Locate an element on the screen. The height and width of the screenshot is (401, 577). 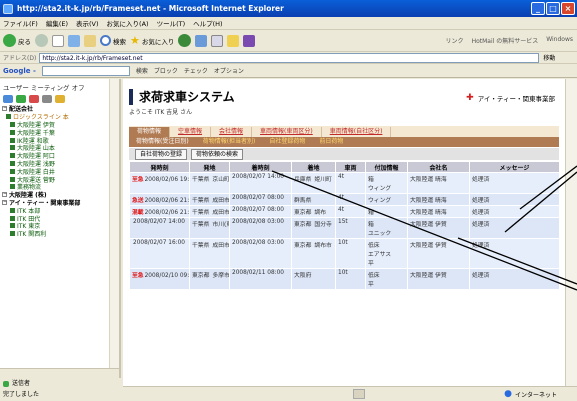
table-cell: 箱 ウィング is located at coordinates (386, 183).